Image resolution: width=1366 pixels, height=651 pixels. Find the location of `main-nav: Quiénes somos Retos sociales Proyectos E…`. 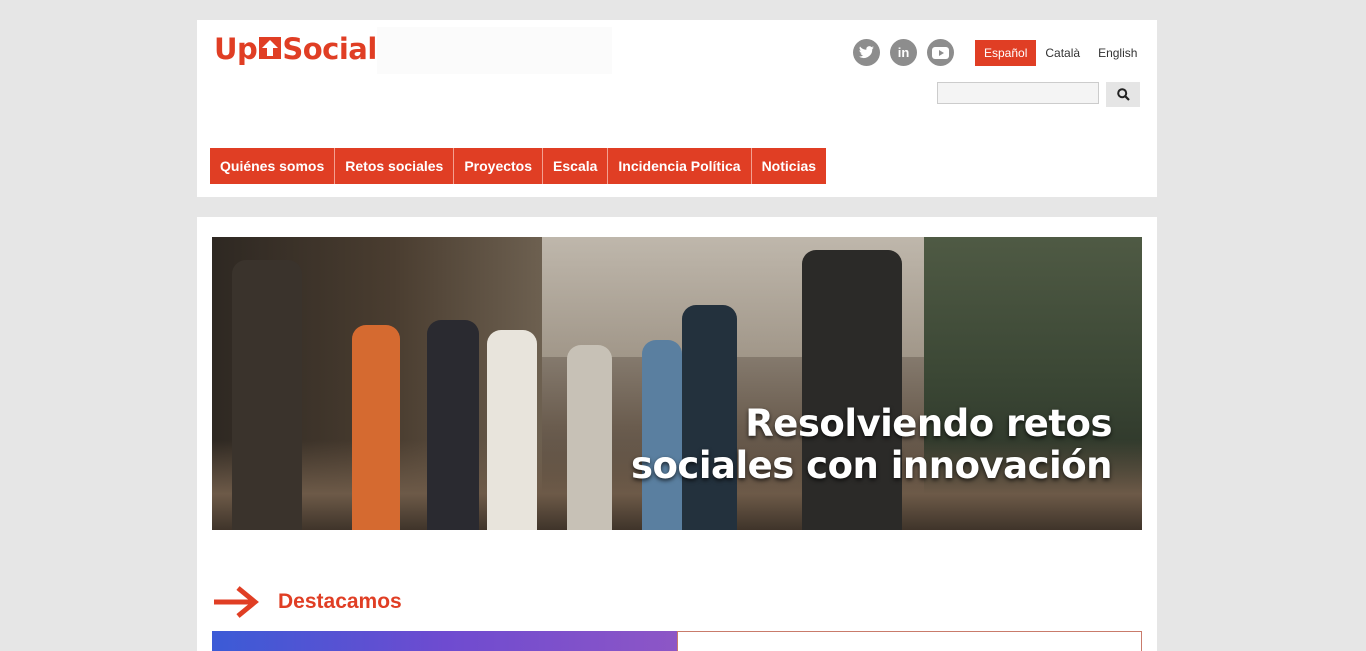

main-nav: Quiénes somos Retos sociales Proyectos E… is located at coordinates (518, 166).